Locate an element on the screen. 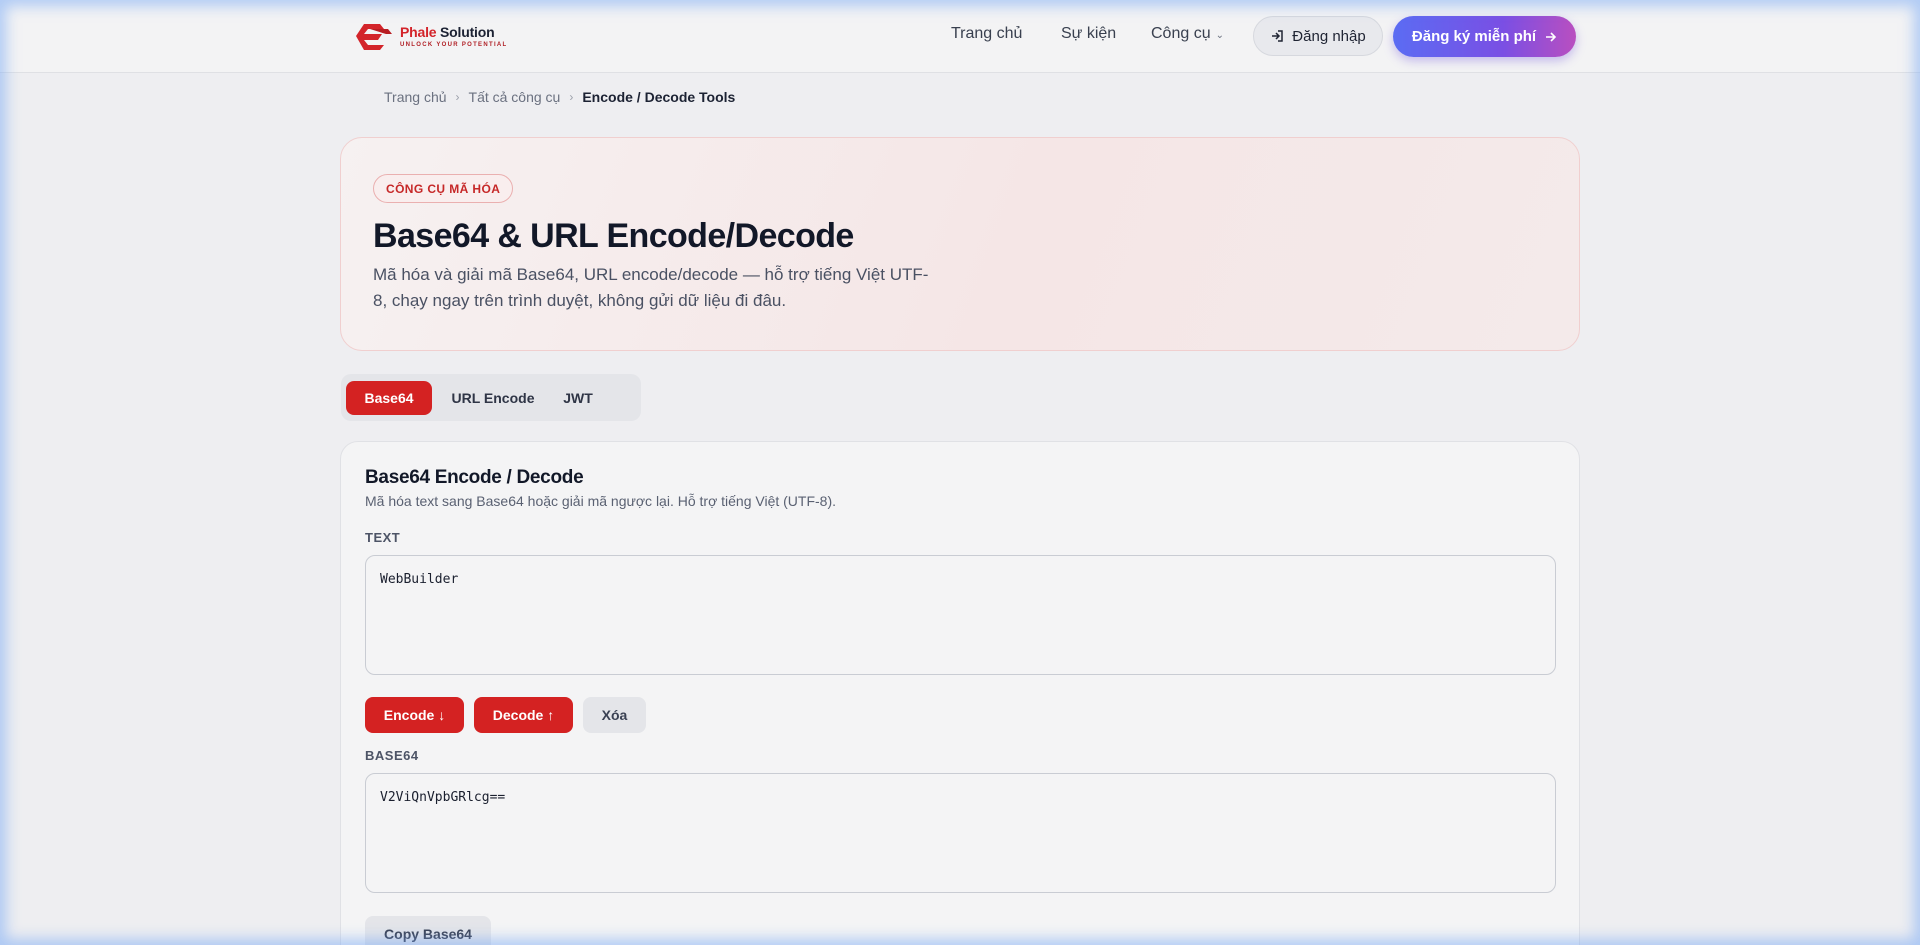 The image size is (1920, 945). tool-tabs: Base64 URL Encode JWT is located at coordinates (491, 397).